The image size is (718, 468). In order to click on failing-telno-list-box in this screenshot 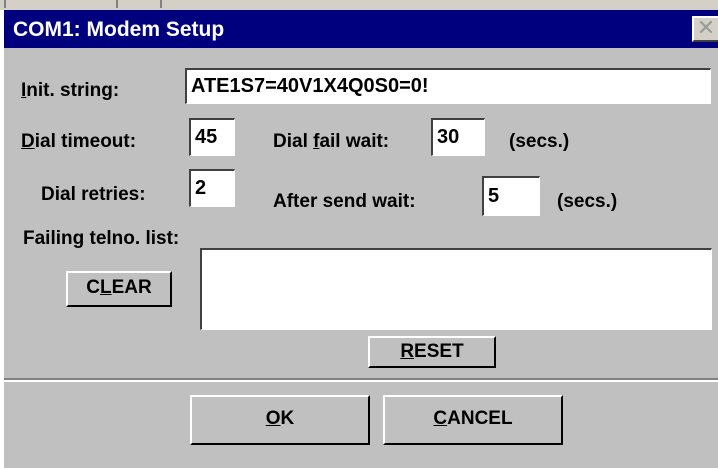, I will do `click(456, 289)`.